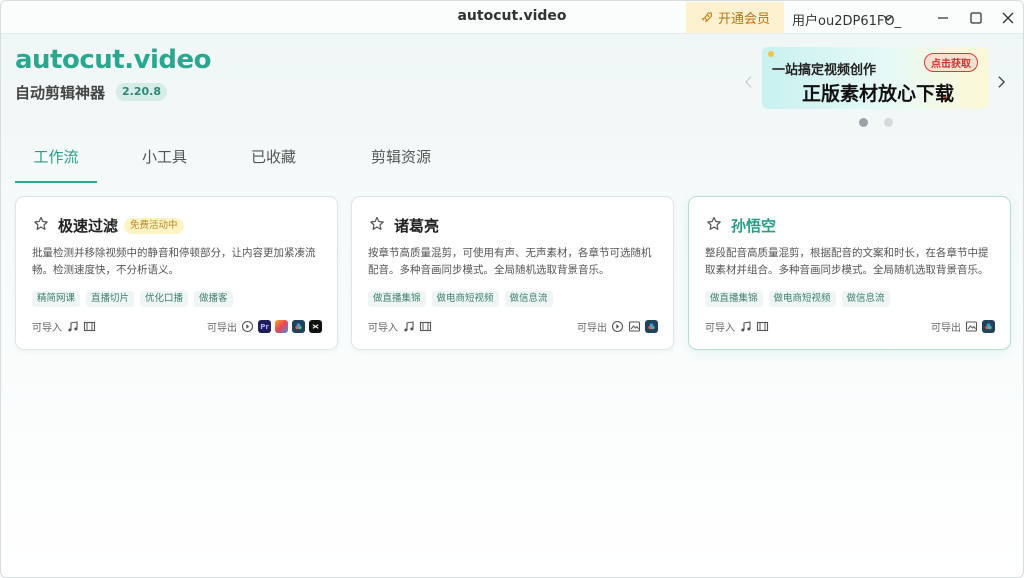  Describe the element at coordinates (213, 299) in the screenshot. I see `card-tag: 做播客` at that location.